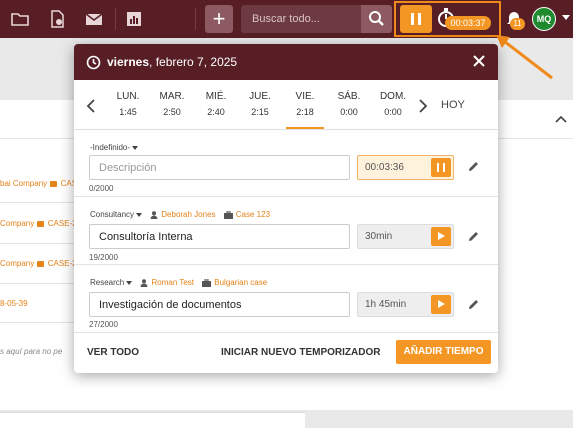 Image resolution: width=573 pixels, height=428 pixels. Describe the element at coordinates (172, 112) in the screenshot. I see `day-total: 2:50` at that location.